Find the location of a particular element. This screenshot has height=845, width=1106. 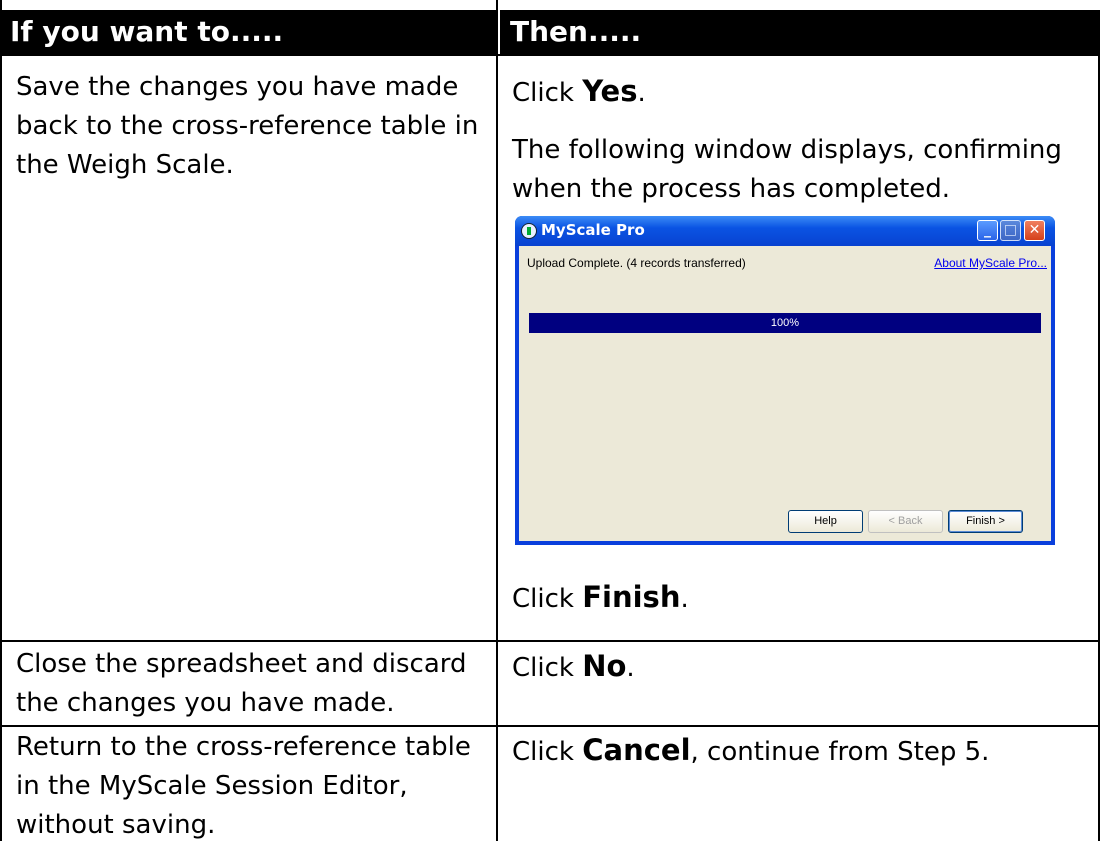

progress-label: 100% is located at coordinates (785, 323).